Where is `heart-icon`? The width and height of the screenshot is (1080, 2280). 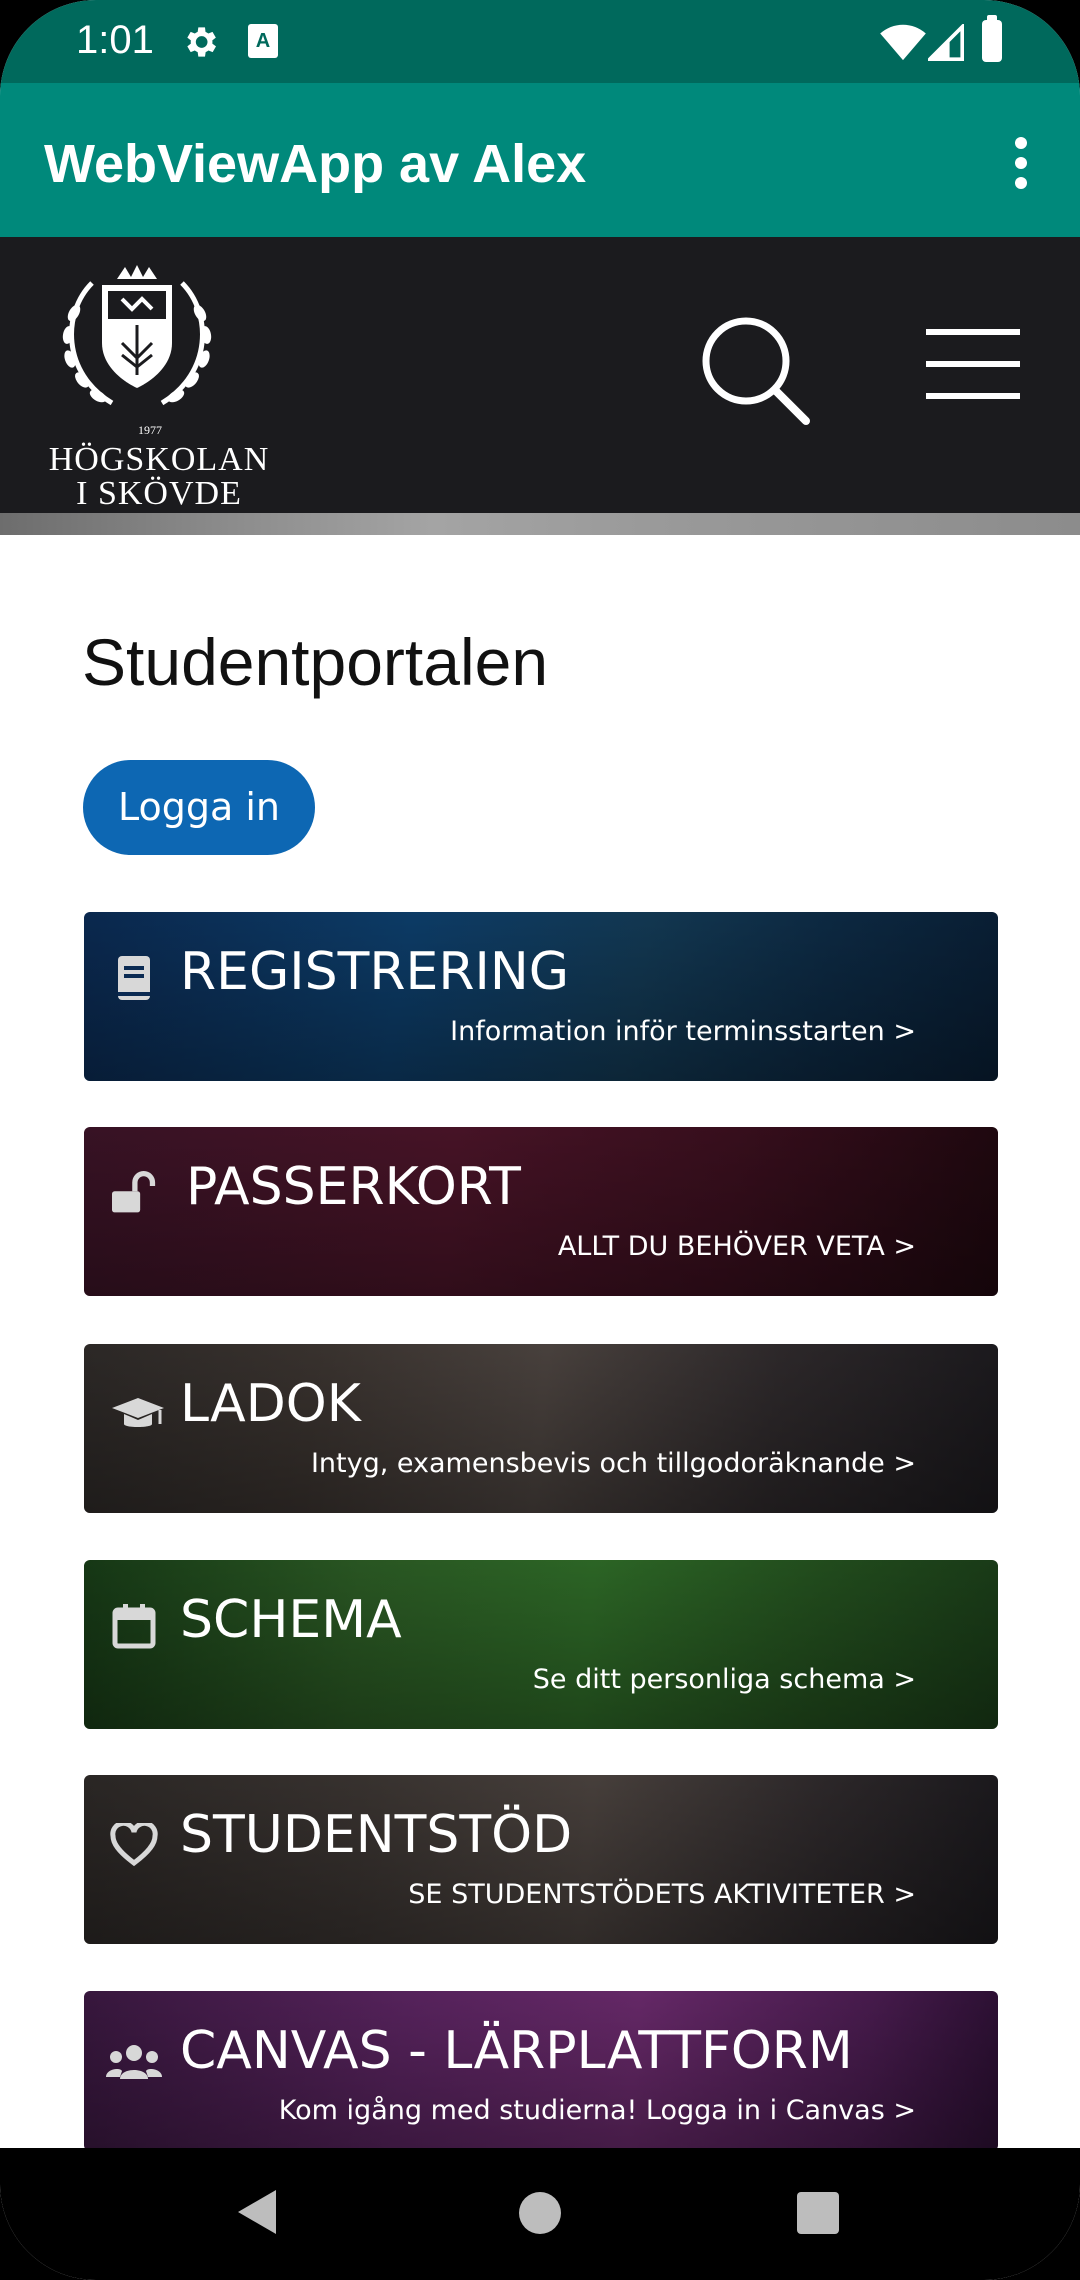 heart-icon is located at coordinates (134, 1845).